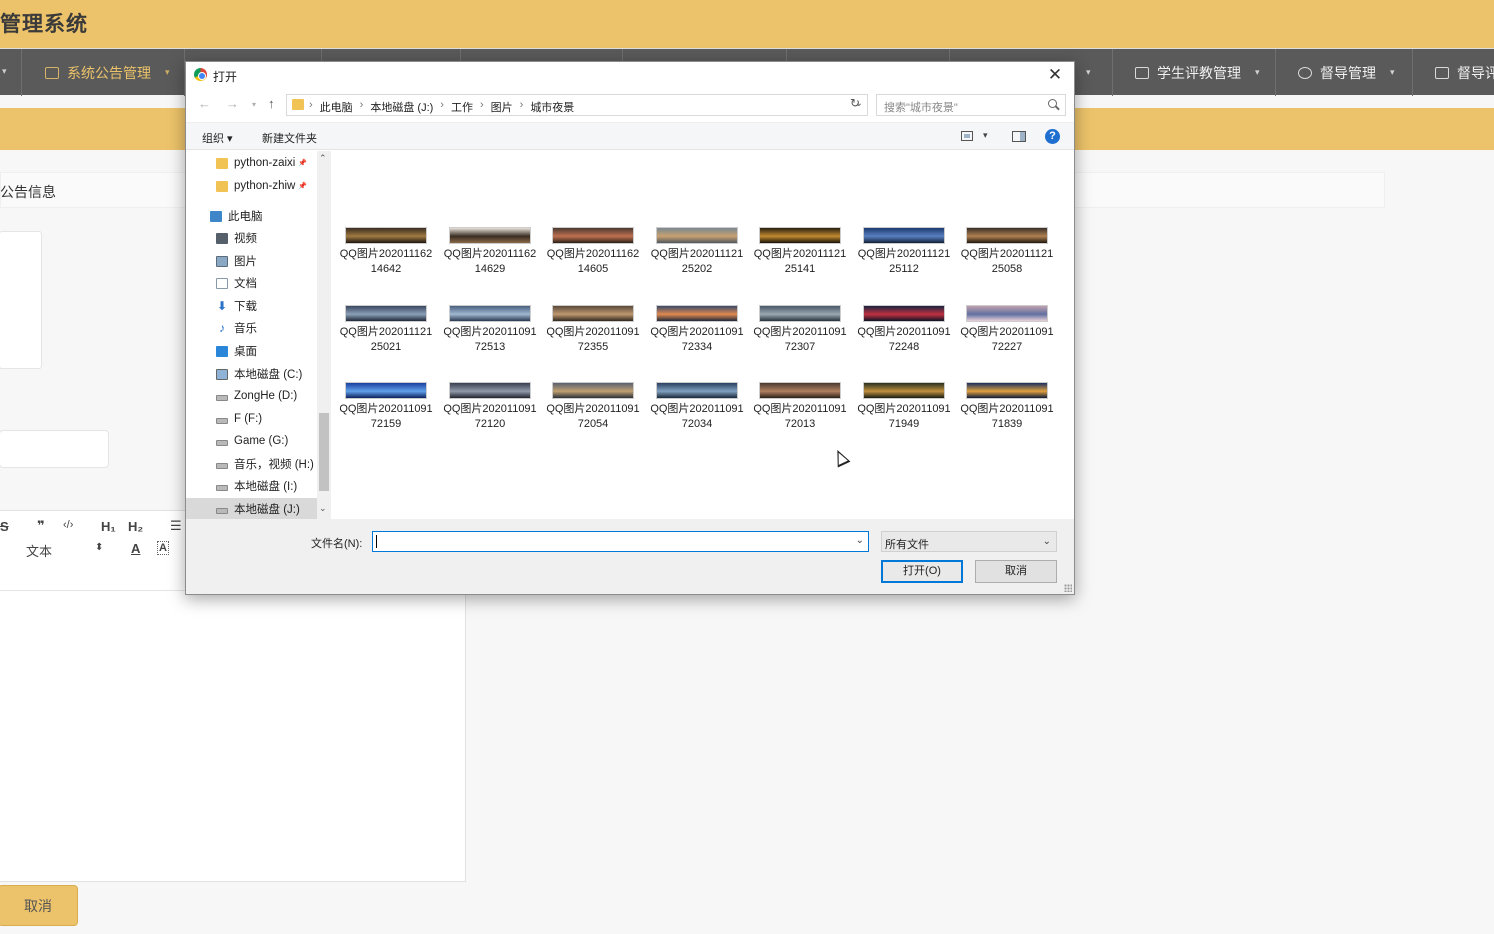 The image size is (1494, 934). What do you see at coordinates (251, 261) in the screenshot?
I see `nav-pane-item: 图片` at bounding box center [251, 261].